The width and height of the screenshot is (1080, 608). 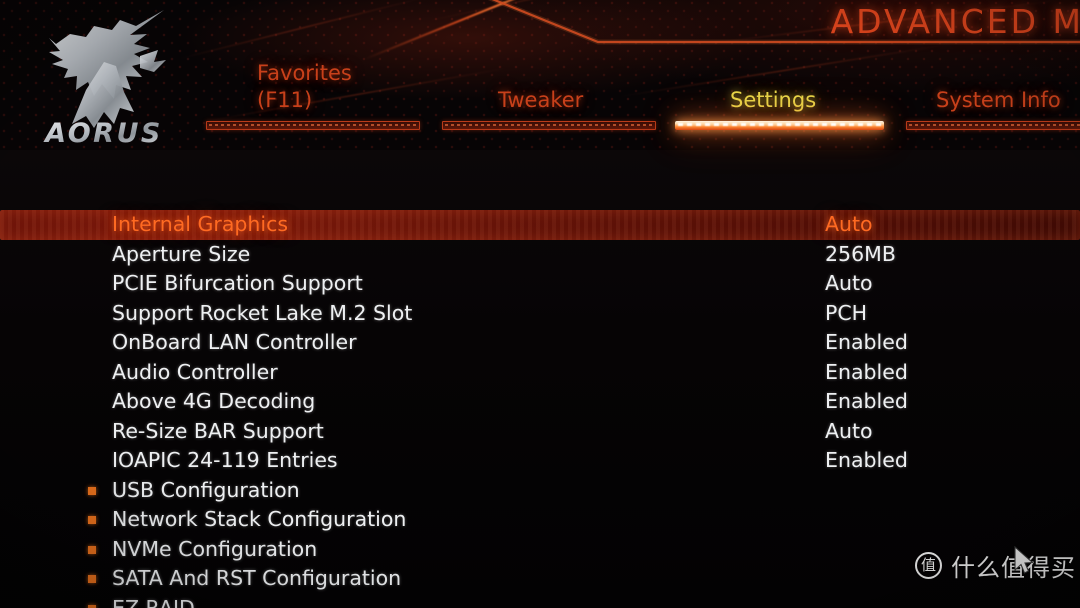 What do you see at coordinates (215, 548) in the screenshot?
I see `settings-row-label: NVMe Configuration` at bounding box center [215, 548].